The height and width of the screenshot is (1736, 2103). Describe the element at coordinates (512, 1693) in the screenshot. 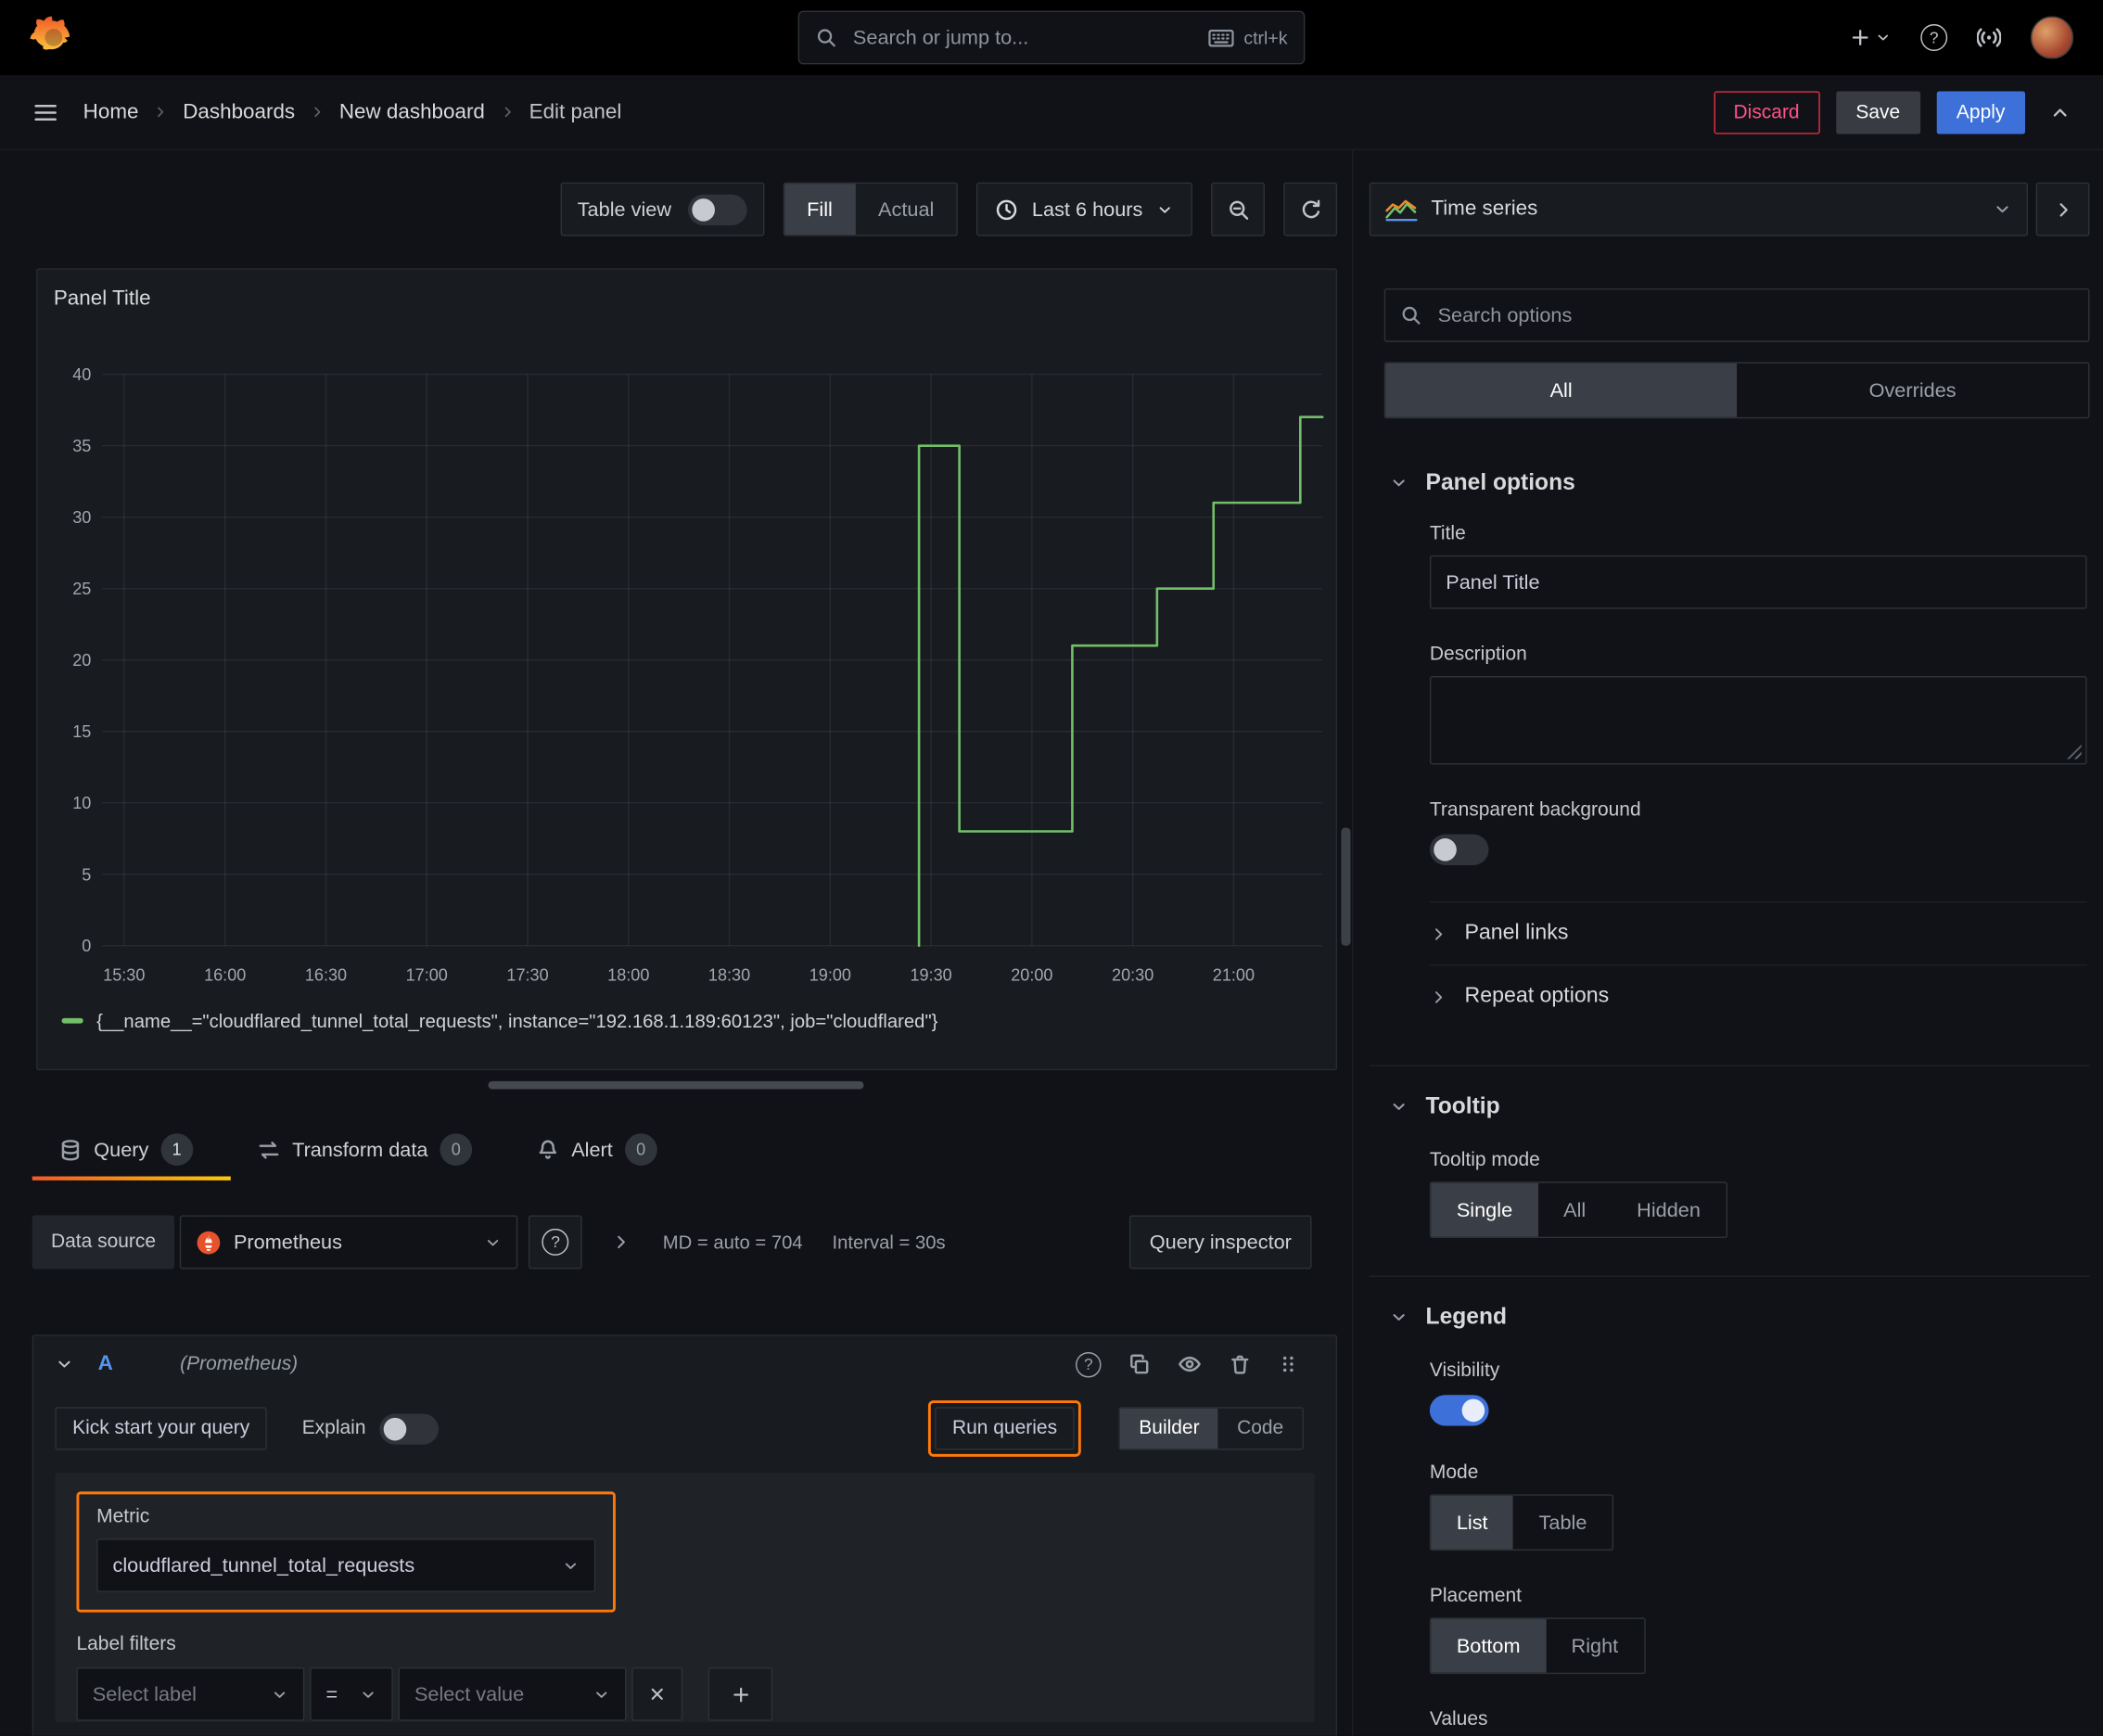

I see `value-select: Select value` at that location.